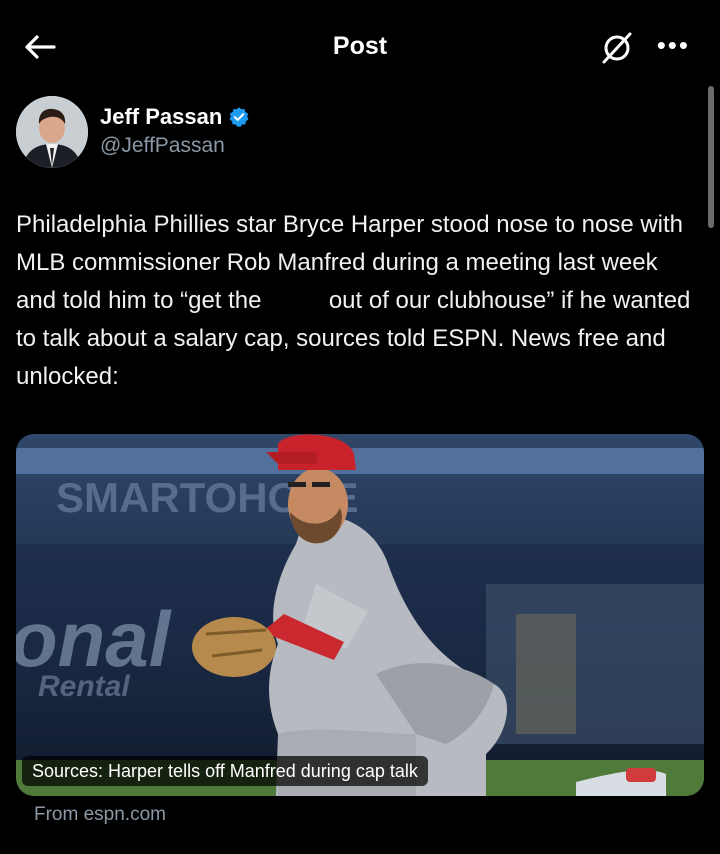  I want to click on author-name: Jeff Passan, so click(175, 117).